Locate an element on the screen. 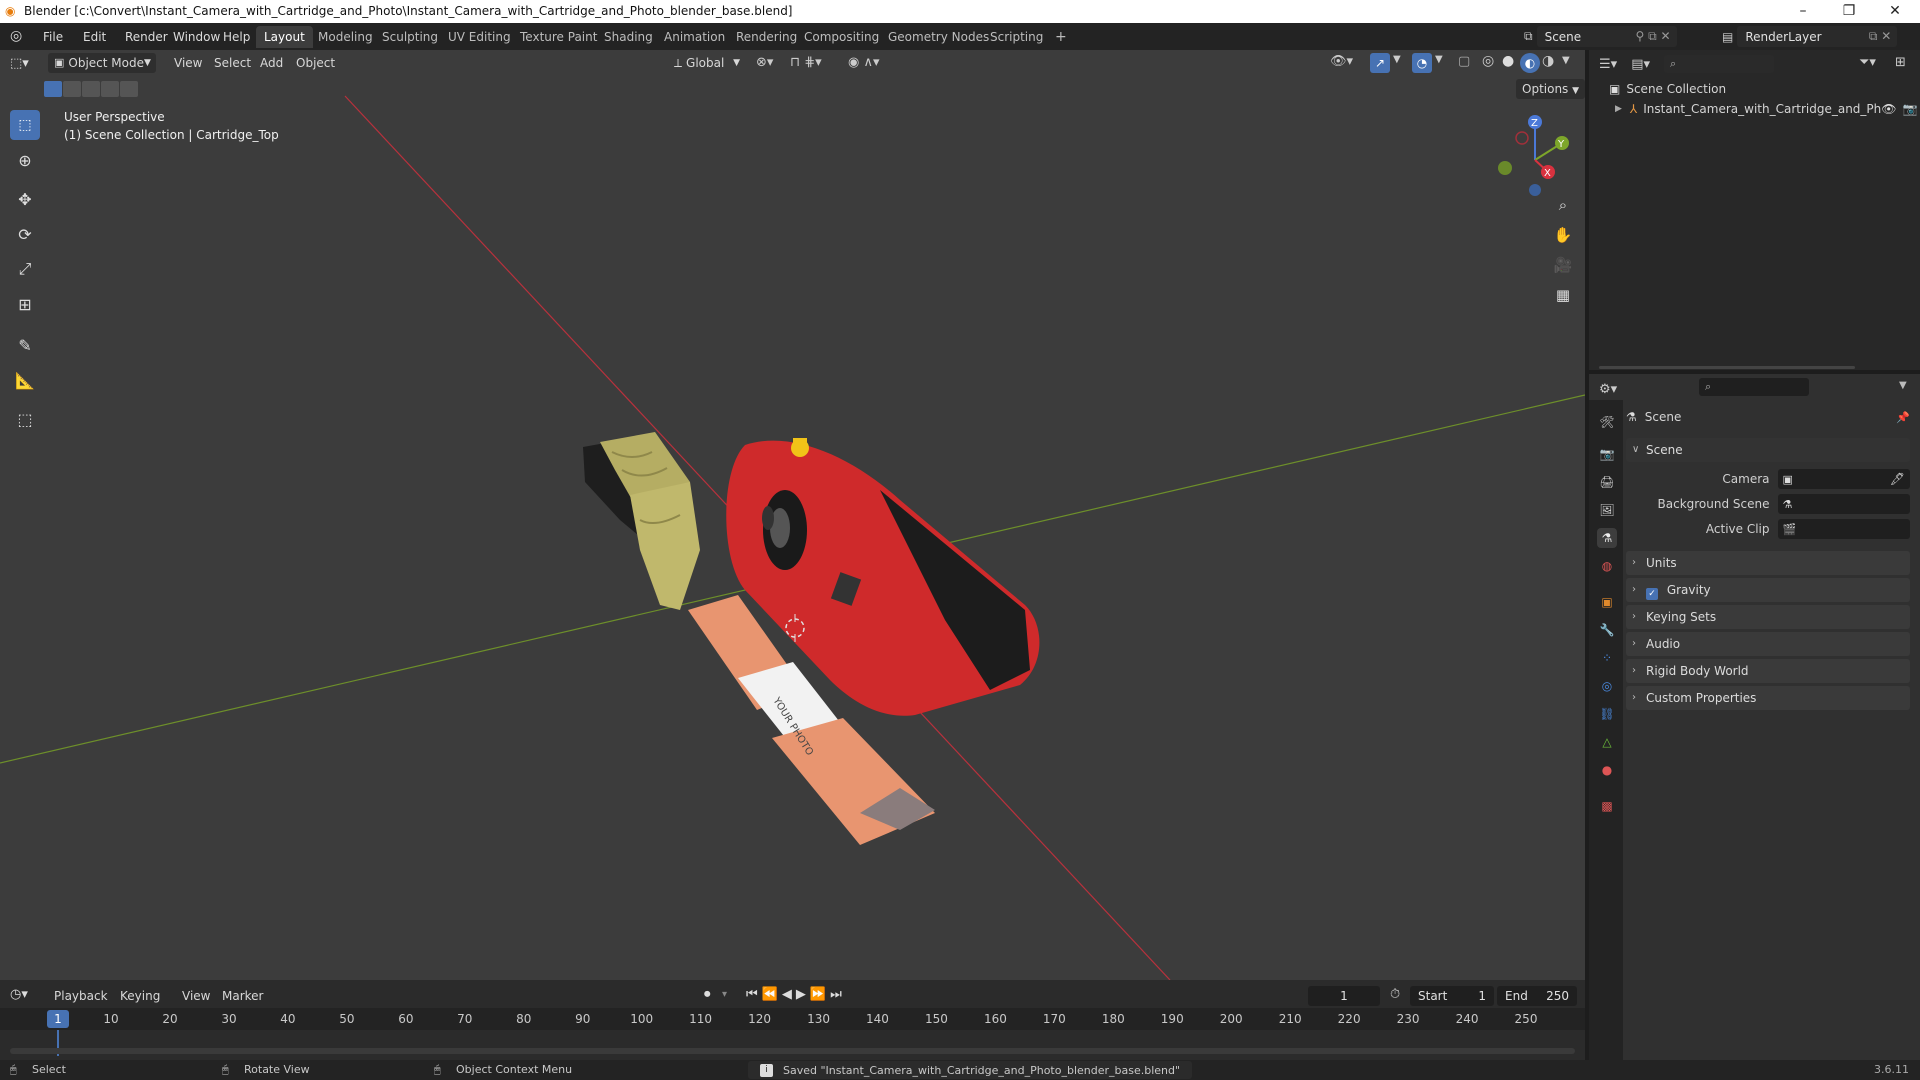  eye-icon: 👁 is located at coordinates (1888, 109).